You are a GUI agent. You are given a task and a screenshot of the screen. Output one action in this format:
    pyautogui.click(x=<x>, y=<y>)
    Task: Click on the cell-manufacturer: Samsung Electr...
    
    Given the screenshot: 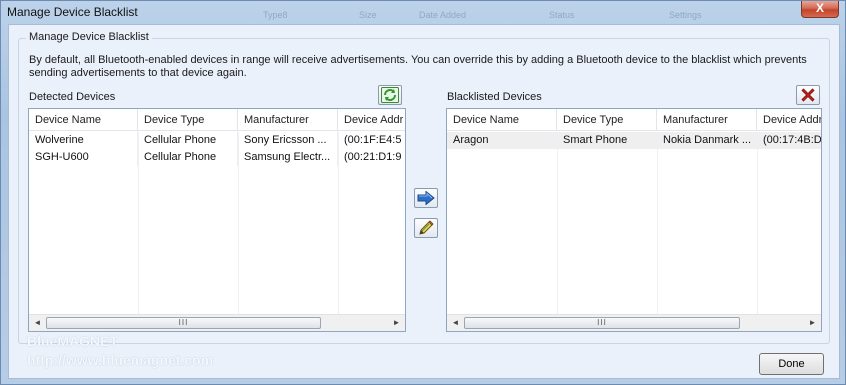 What is the action you would take?
    pyautogui.click(x=288, y=157)
    